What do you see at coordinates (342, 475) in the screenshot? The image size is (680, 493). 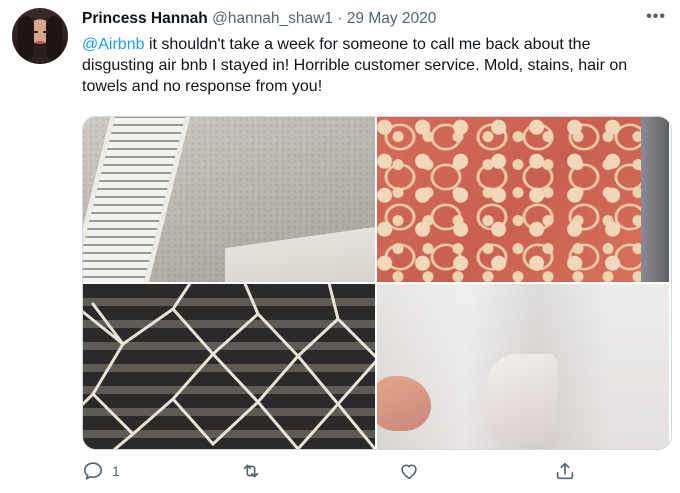 I see `tweet-actions: 1` at bounding box center [342, 475].